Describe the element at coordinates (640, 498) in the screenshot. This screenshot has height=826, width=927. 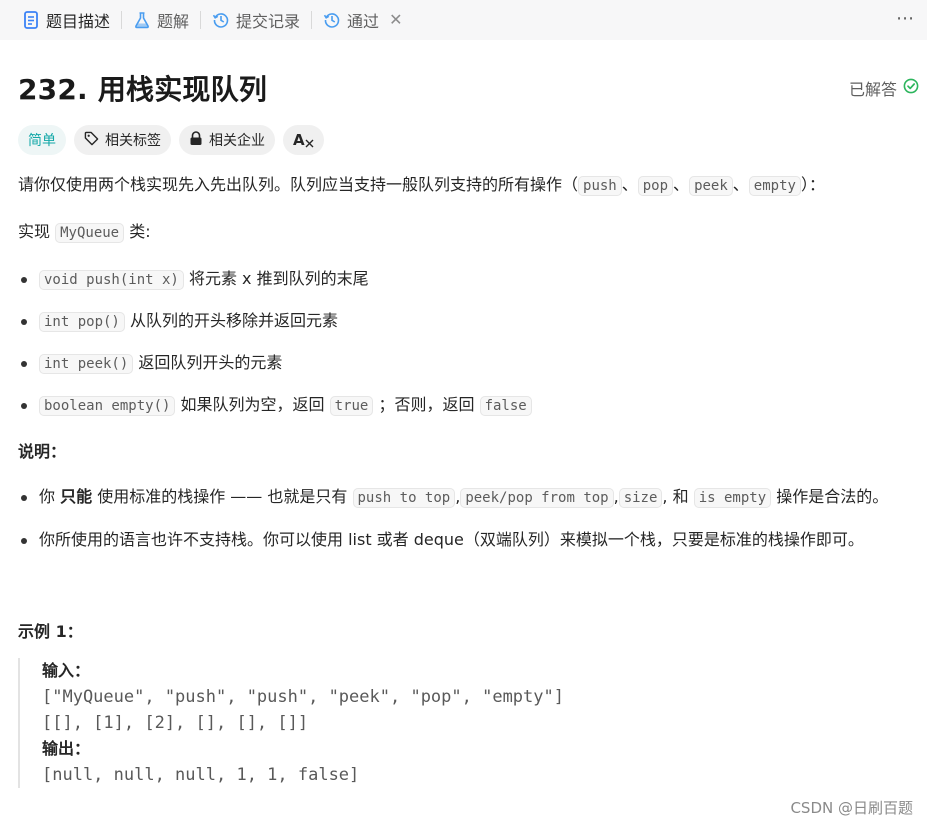
I see `inline-code: size` at that location.